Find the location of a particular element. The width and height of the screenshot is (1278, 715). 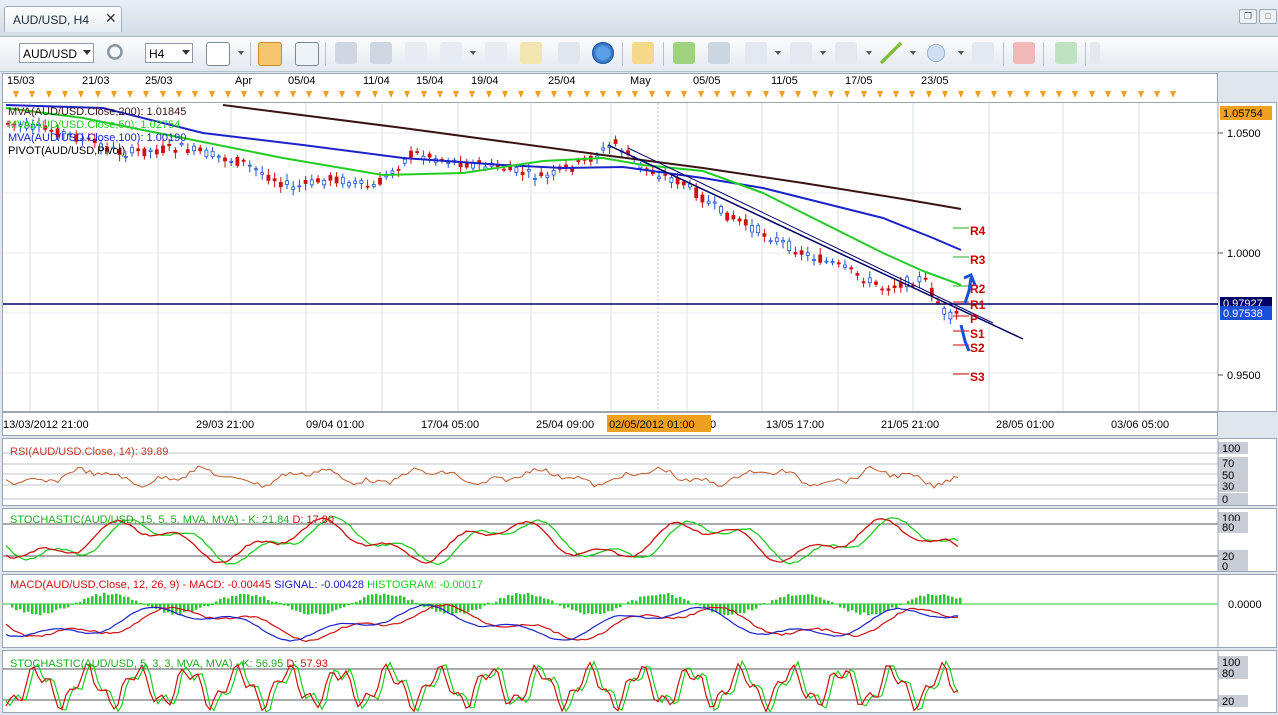

symbol-remove-icon is located at coordinates (116, 53).